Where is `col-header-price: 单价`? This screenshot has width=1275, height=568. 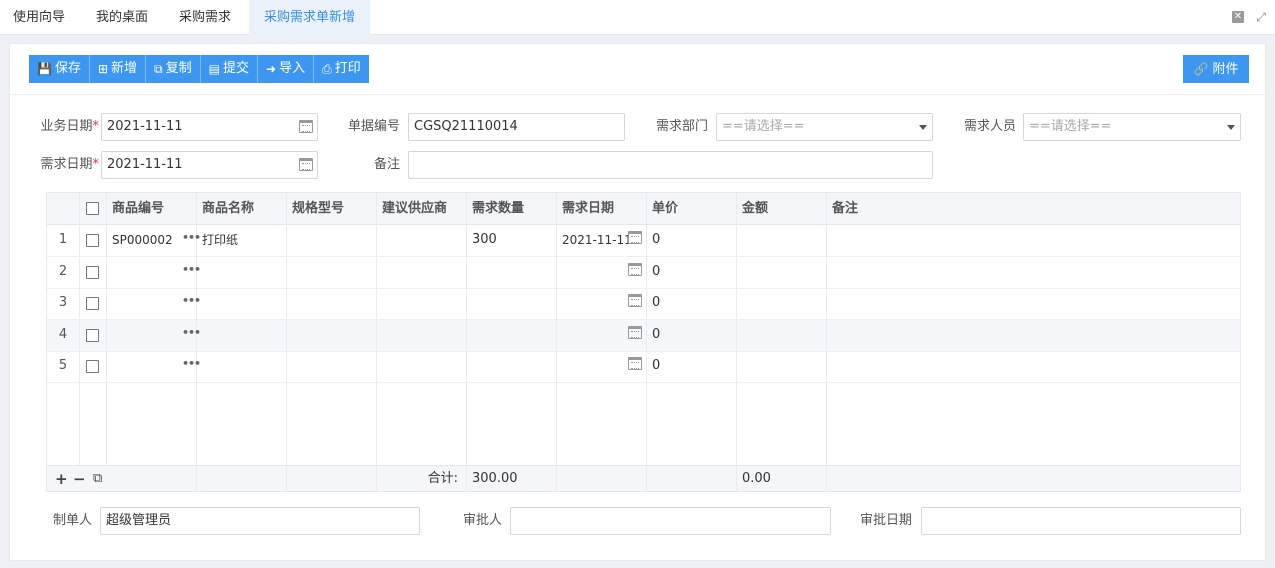 col-header-price: 单价 is located at coordinates (692, 209).